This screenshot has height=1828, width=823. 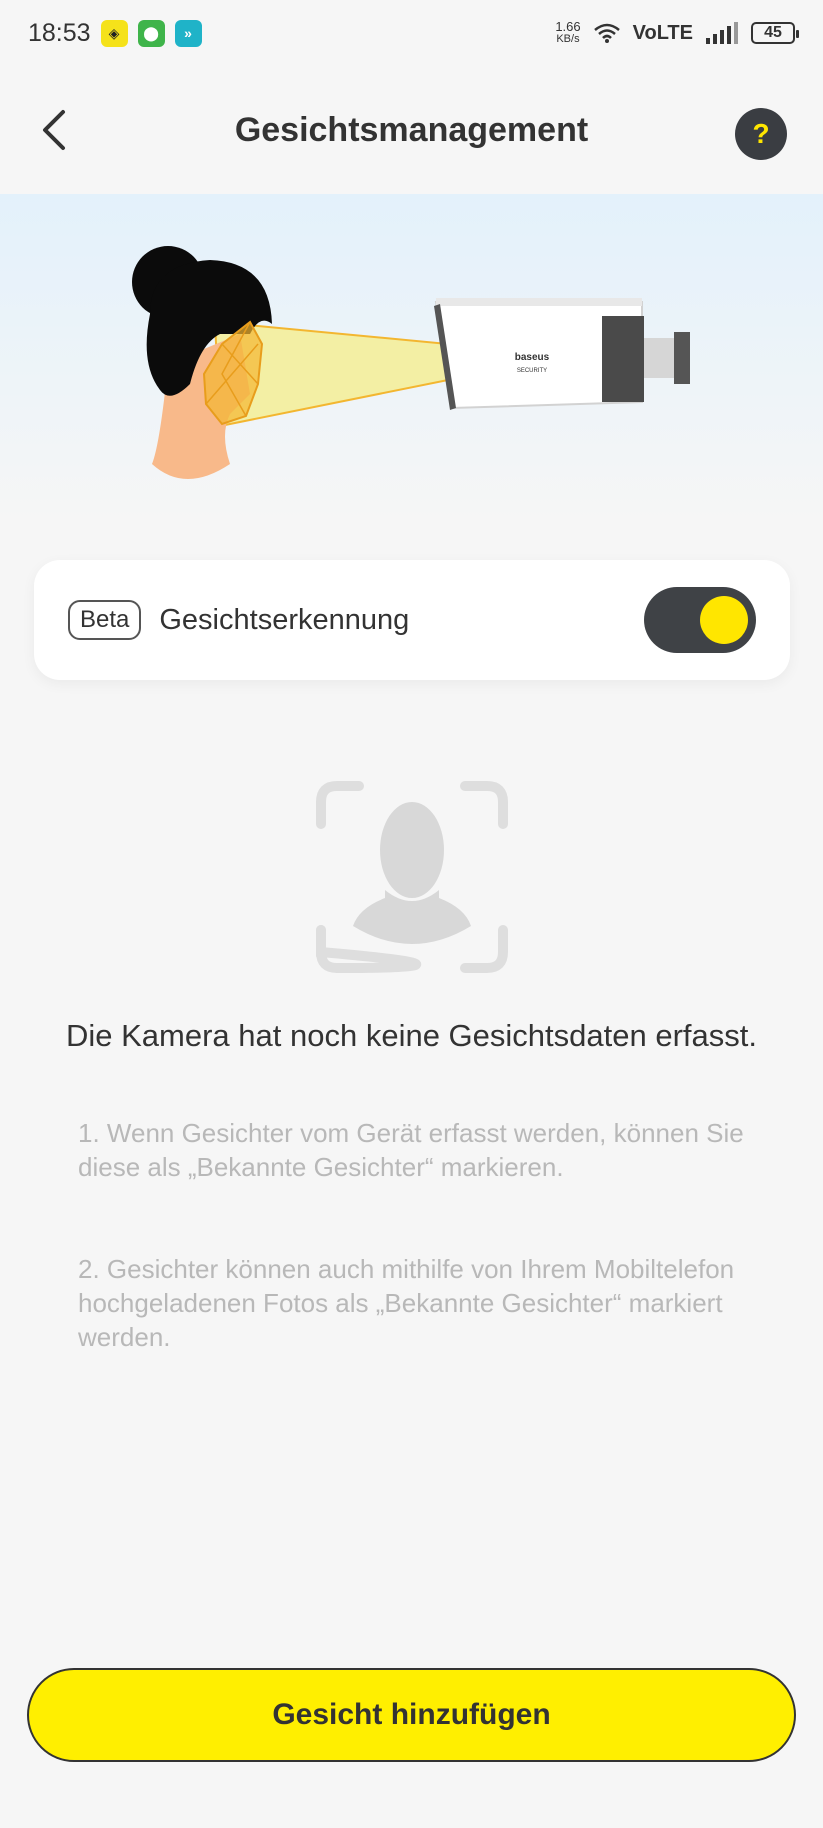 What do you see at coordinates (105, 620) in the screenshot?
I see `beta-badge: Beta` at bounding box center [105, 620].